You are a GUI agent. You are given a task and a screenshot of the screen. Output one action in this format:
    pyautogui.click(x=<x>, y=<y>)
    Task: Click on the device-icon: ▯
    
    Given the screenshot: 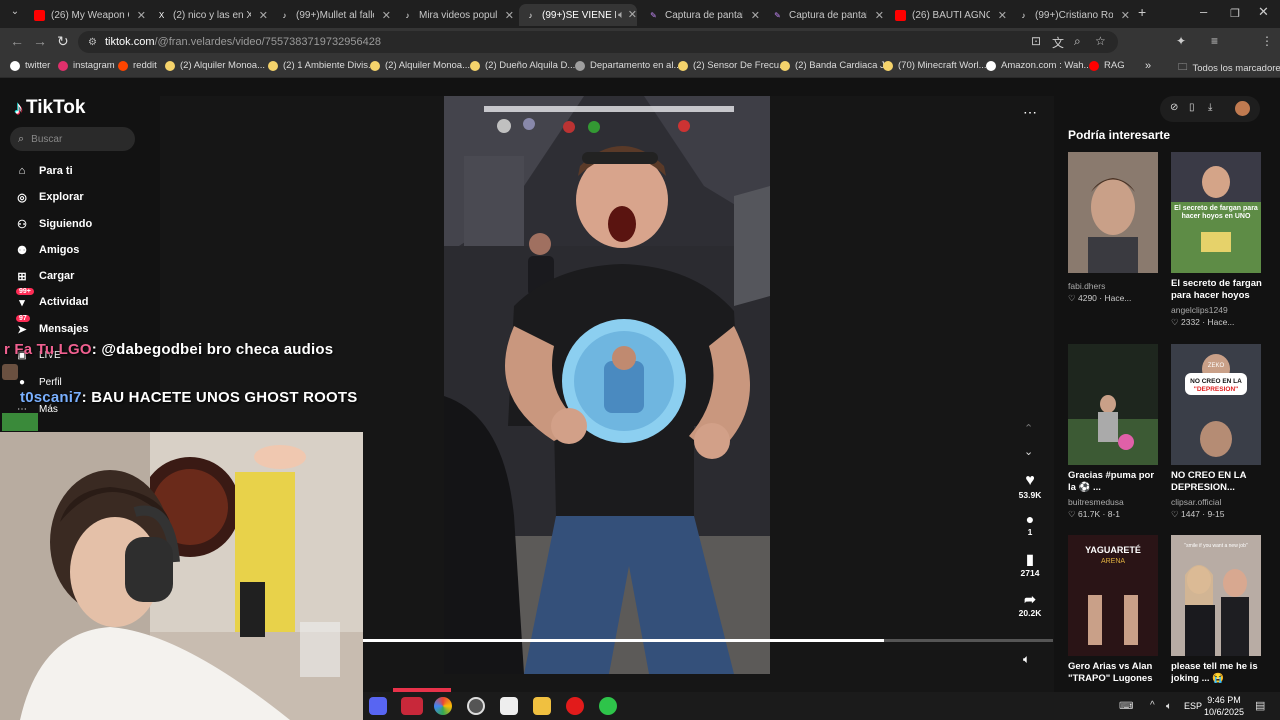 What is the action you would take?
    pyautogui.click(x=1192, y=107)
    